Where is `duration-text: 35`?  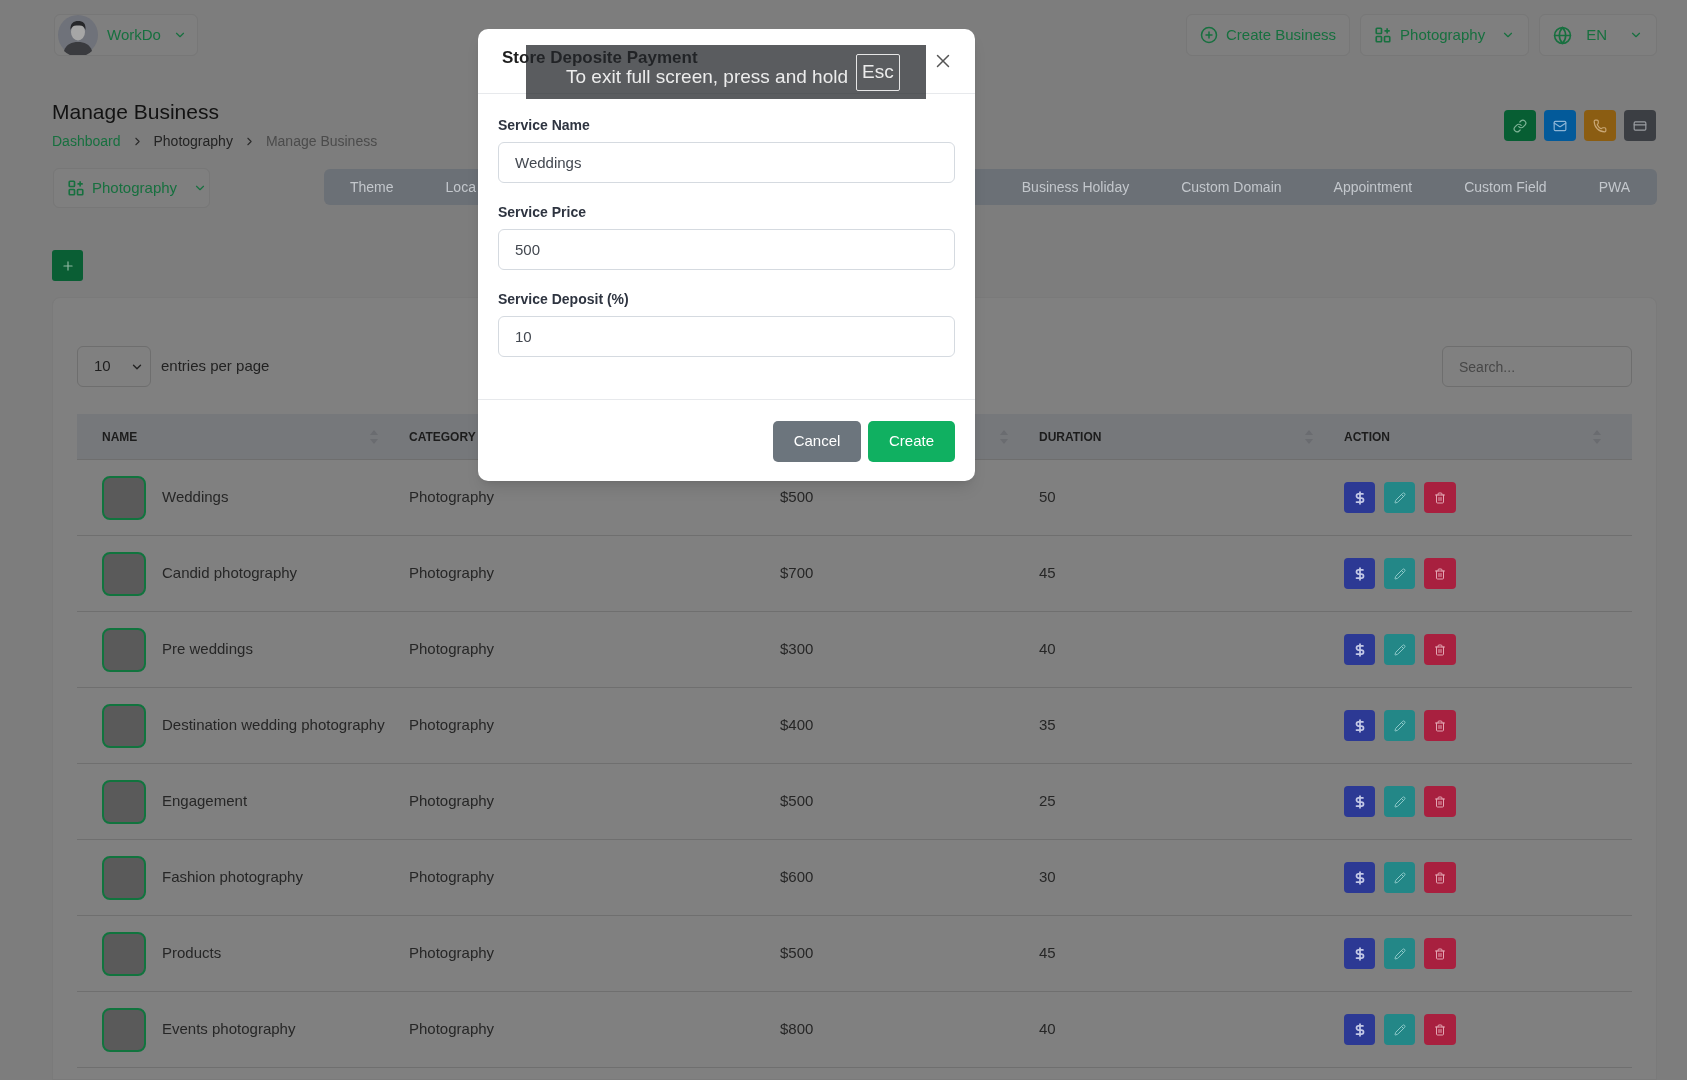 duration-text: 35 is located at coordinates (1047, 725).